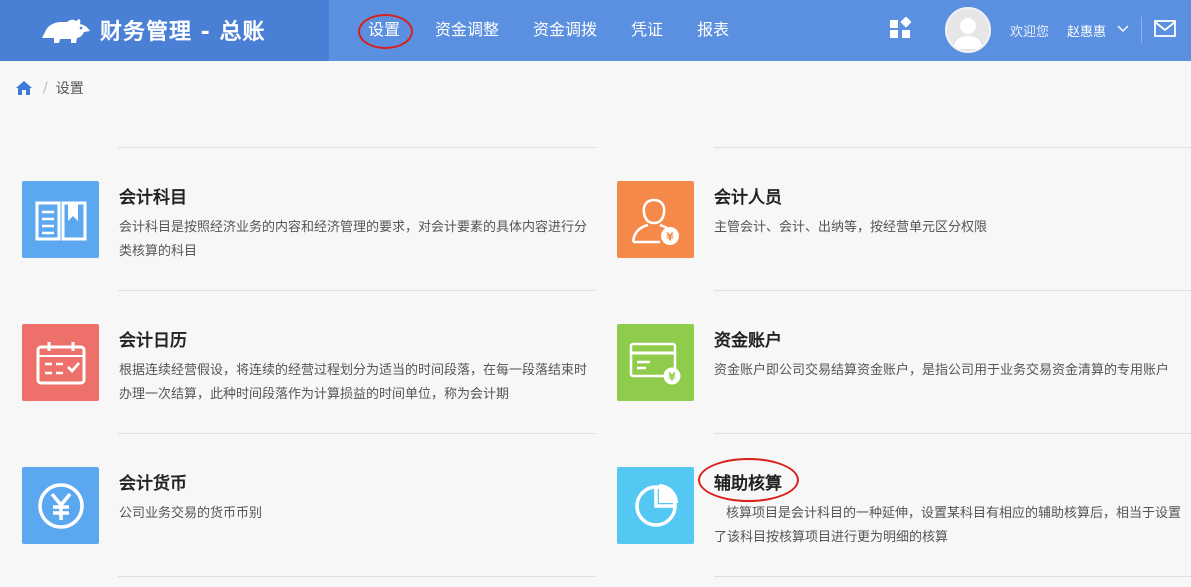 Image resolution: width=1191 pixels, height=587 pixels. What do you see at coordinates (565, 30) in the screenshot?
I see `nav-fund-transfer: 资金调拨` at bounding box center [565, 30].